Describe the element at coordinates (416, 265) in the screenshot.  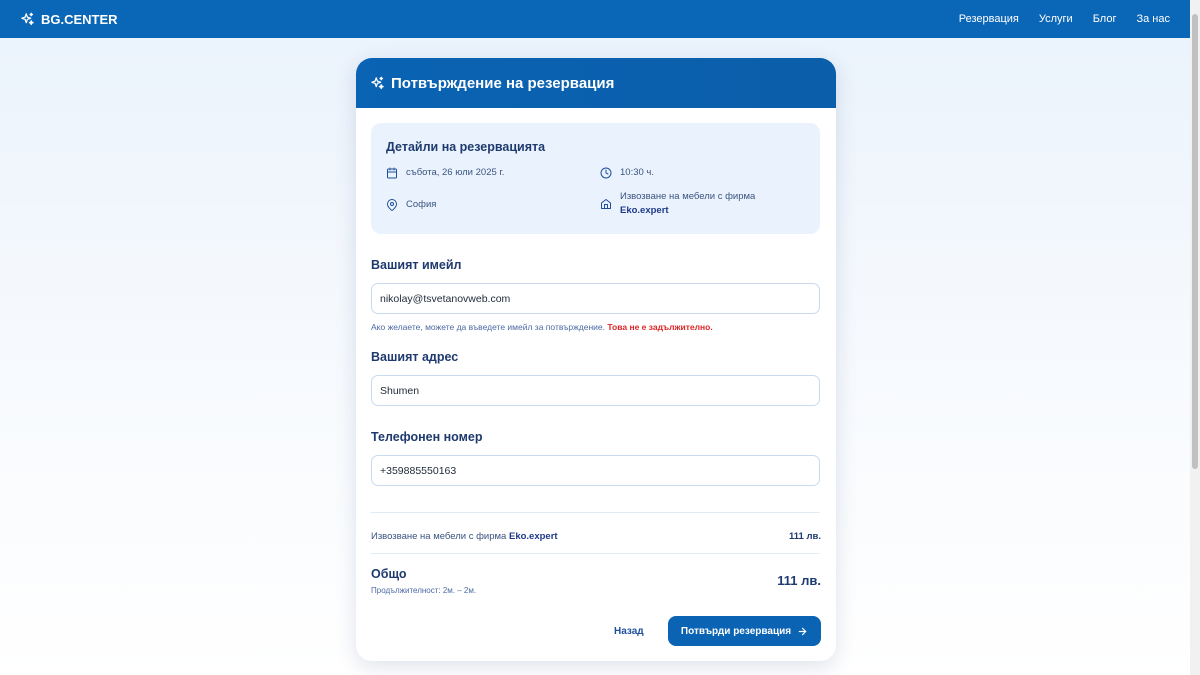
I see `email-label: Вашият имейл` at that location.